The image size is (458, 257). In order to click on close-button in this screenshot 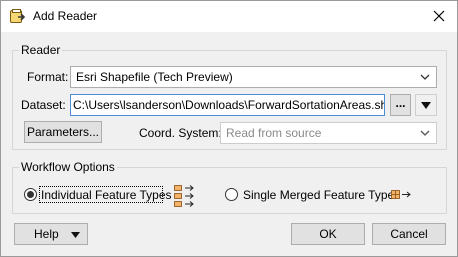, I will do `click(439, 16)`.